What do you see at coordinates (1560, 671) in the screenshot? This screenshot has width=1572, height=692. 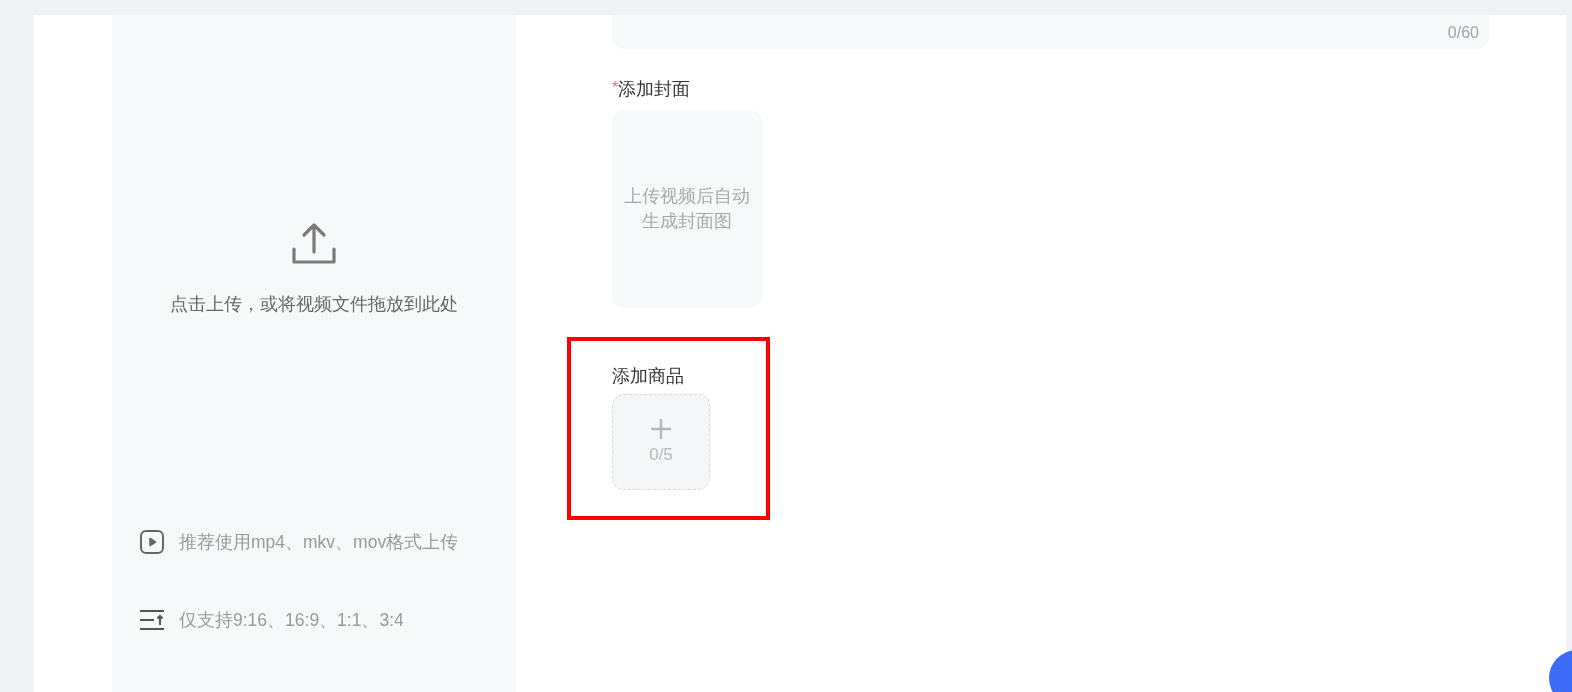 I see `floating-action-button` at bounding box center [1560, 671].